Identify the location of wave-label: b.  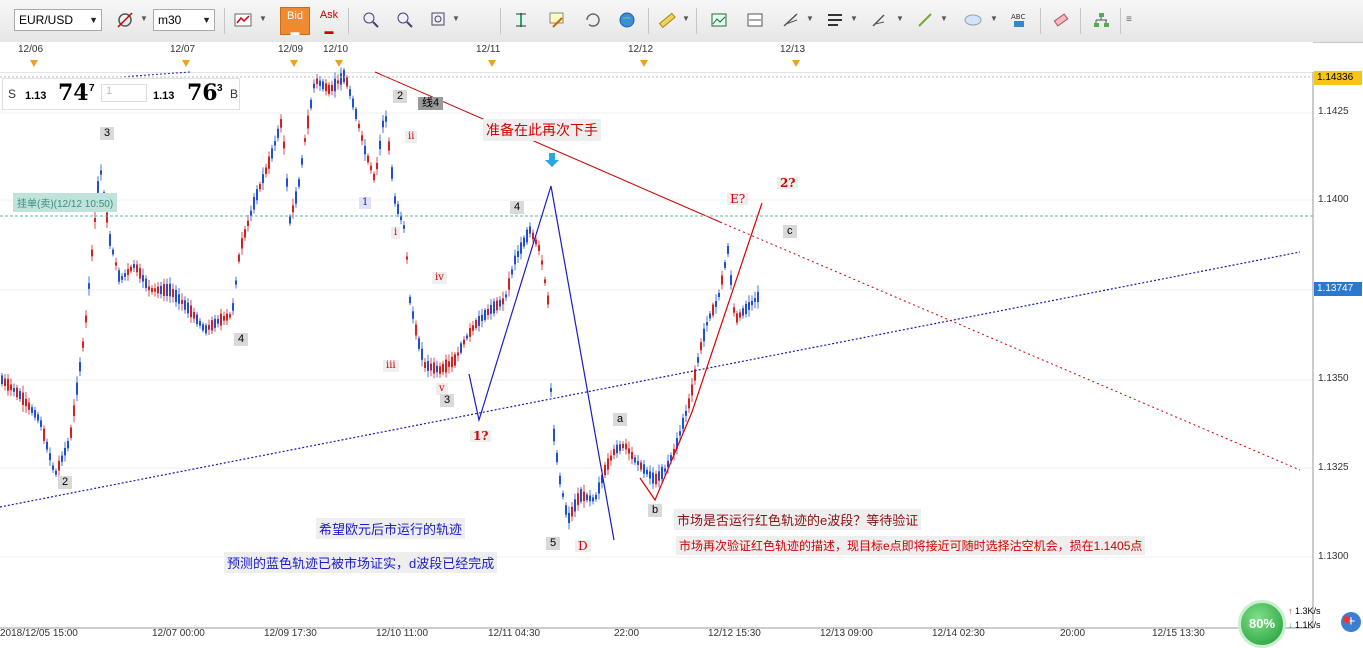
(655, 510).